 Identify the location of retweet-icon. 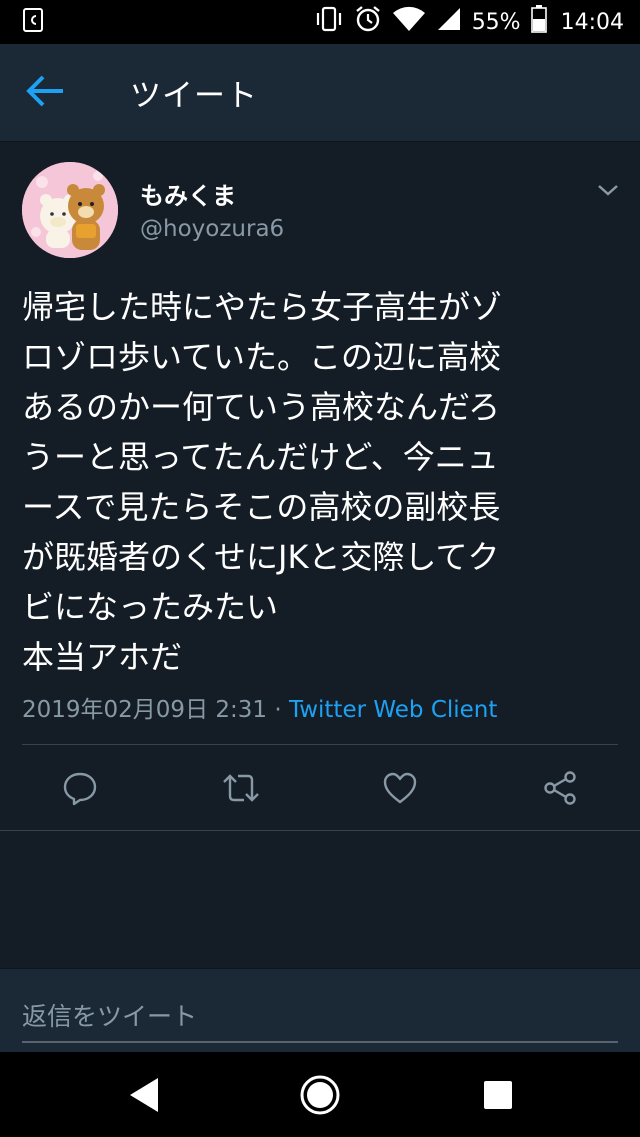
(240, 788).